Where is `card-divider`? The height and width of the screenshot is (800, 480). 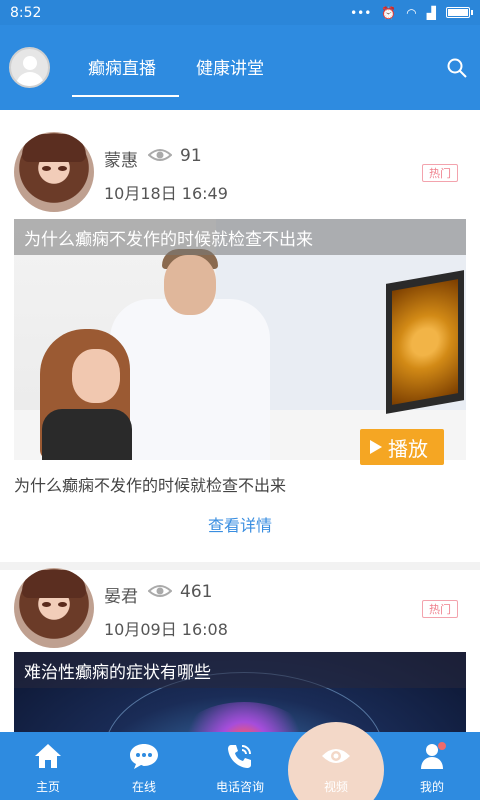 card-divider is located at coordinates (240, 566).